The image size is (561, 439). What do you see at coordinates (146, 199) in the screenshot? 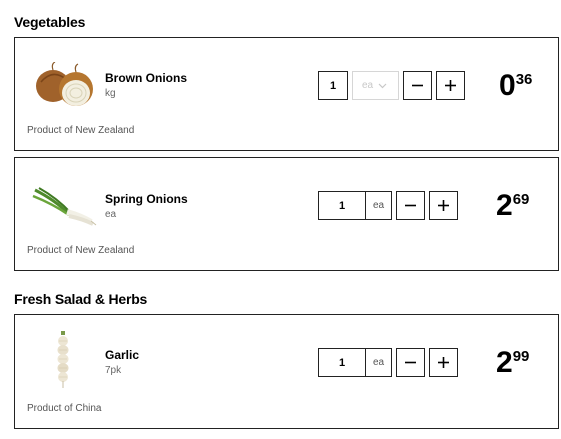
I see `product-name: Spring Onions` at bounding box center [146, 199].